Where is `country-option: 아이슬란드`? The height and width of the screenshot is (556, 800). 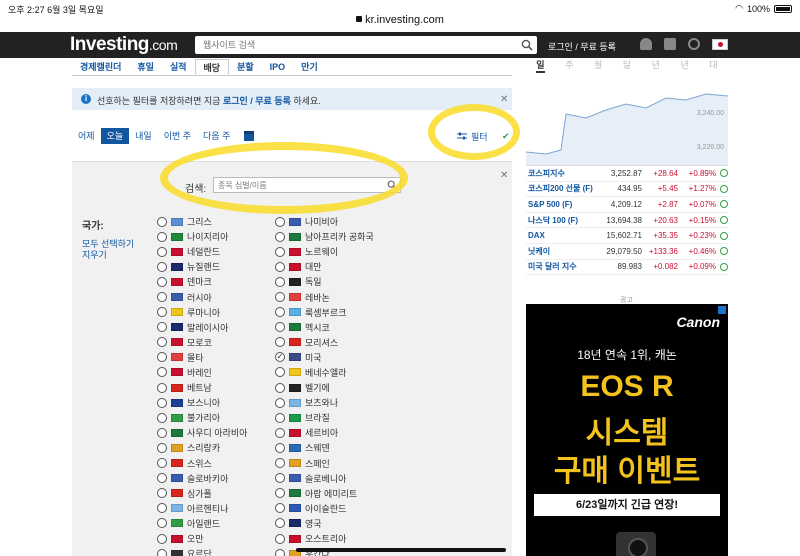
country-option: 아이슬란드 is located at coordinates (324, 508).